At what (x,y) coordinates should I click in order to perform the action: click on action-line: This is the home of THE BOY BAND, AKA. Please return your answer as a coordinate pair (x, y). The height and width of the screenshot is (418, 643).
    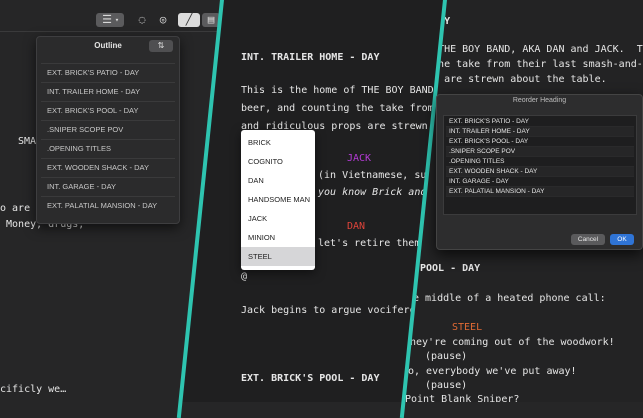
    Looking at the image, I should click on (343, 90).